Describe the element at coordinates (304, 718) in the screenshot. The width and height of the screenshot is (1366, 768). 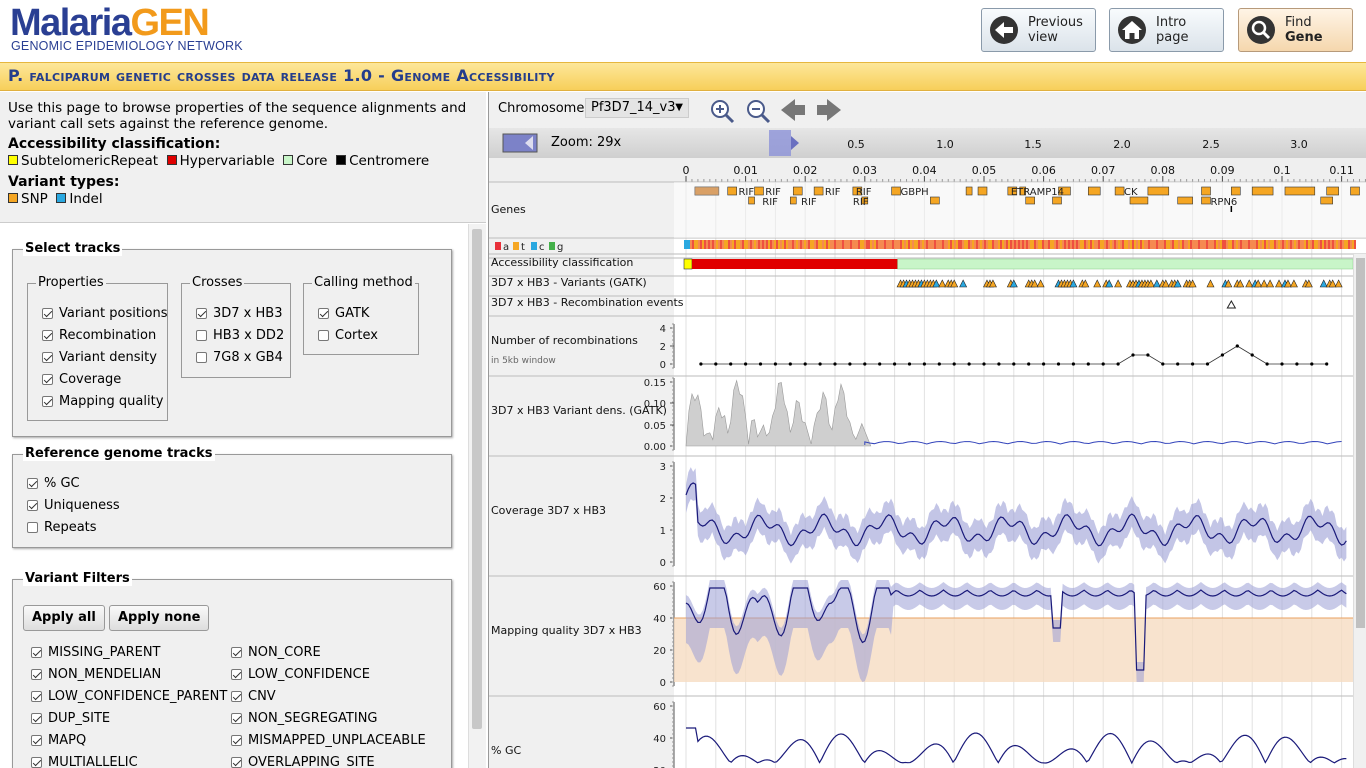
I see `filter-non-segregating: NON_SEGREGATING` at that location.